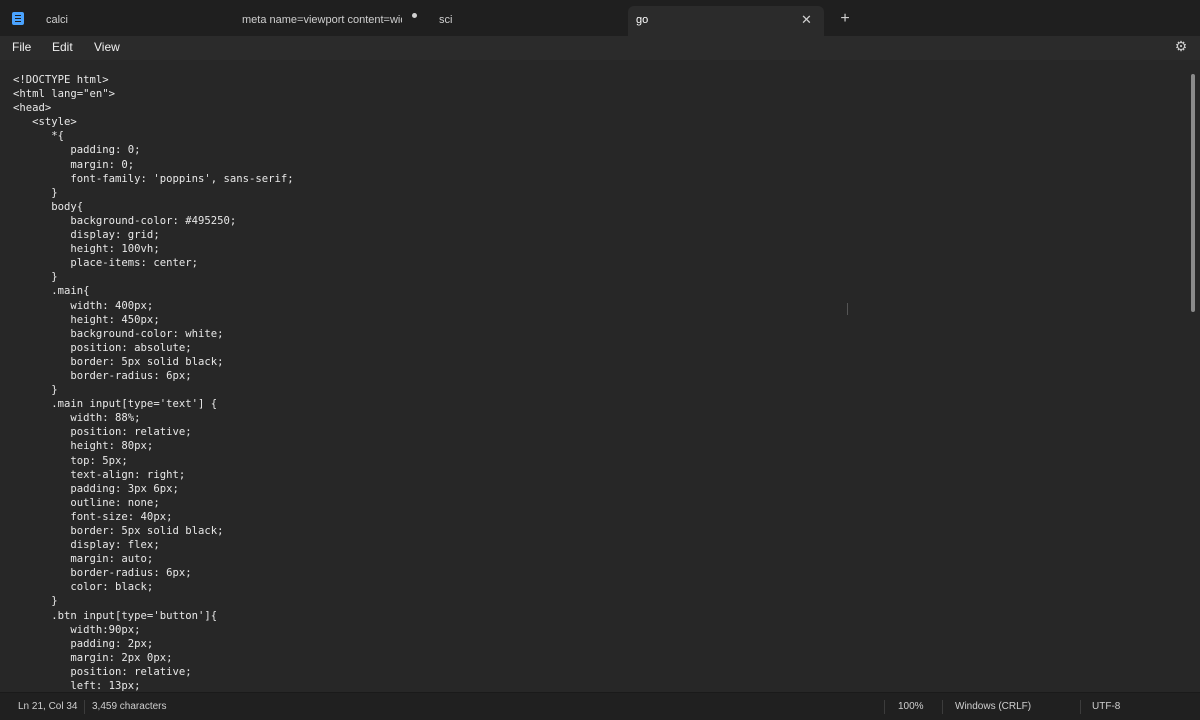  I want to click on code-line: padding: 0;, so click(153, 150).